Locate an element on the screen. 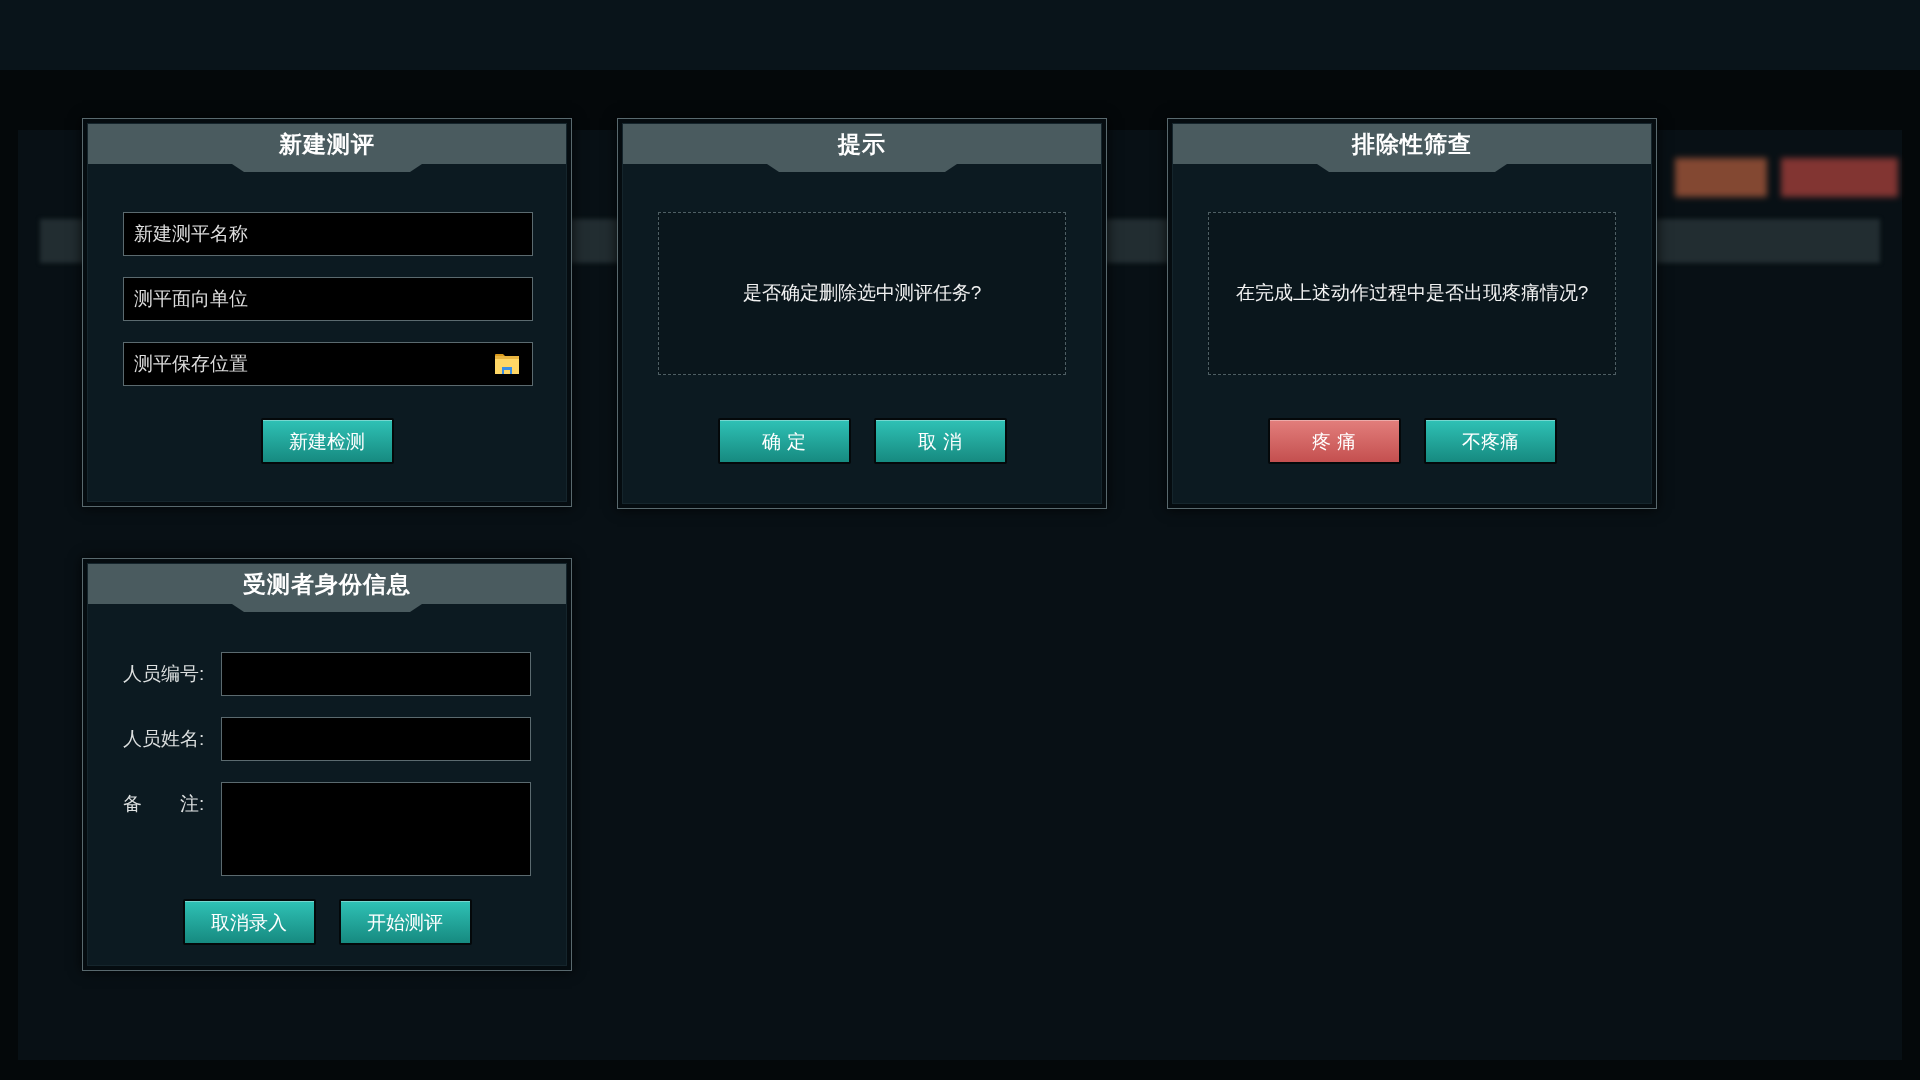 This screenshot has width=1920, height=1080. dialog-button: 确 定 is located at coordinates (784, 441).